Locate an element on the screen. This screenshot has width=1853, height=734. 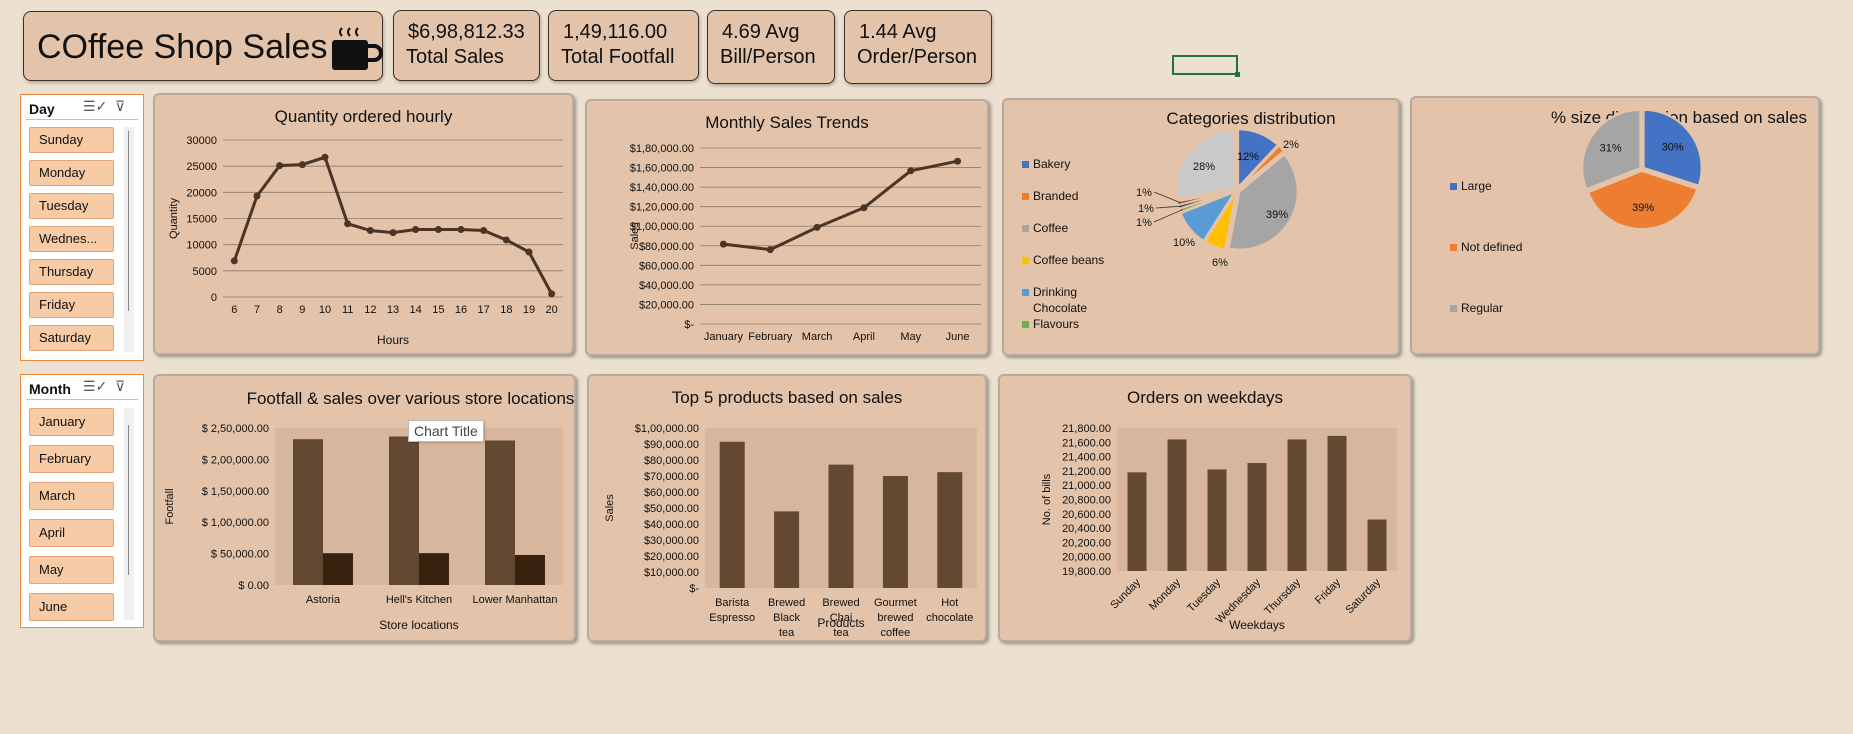
legend-label: Flavours is located at coordinates (1056, 324).